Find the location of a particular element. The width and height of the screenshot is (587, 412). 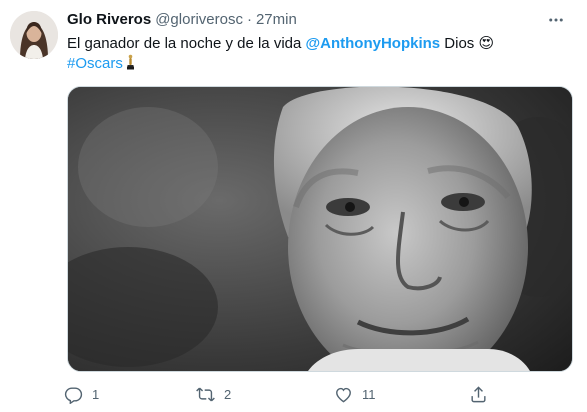

mention-link: @AnthonyHopkins is located at coordinates (373, 43).